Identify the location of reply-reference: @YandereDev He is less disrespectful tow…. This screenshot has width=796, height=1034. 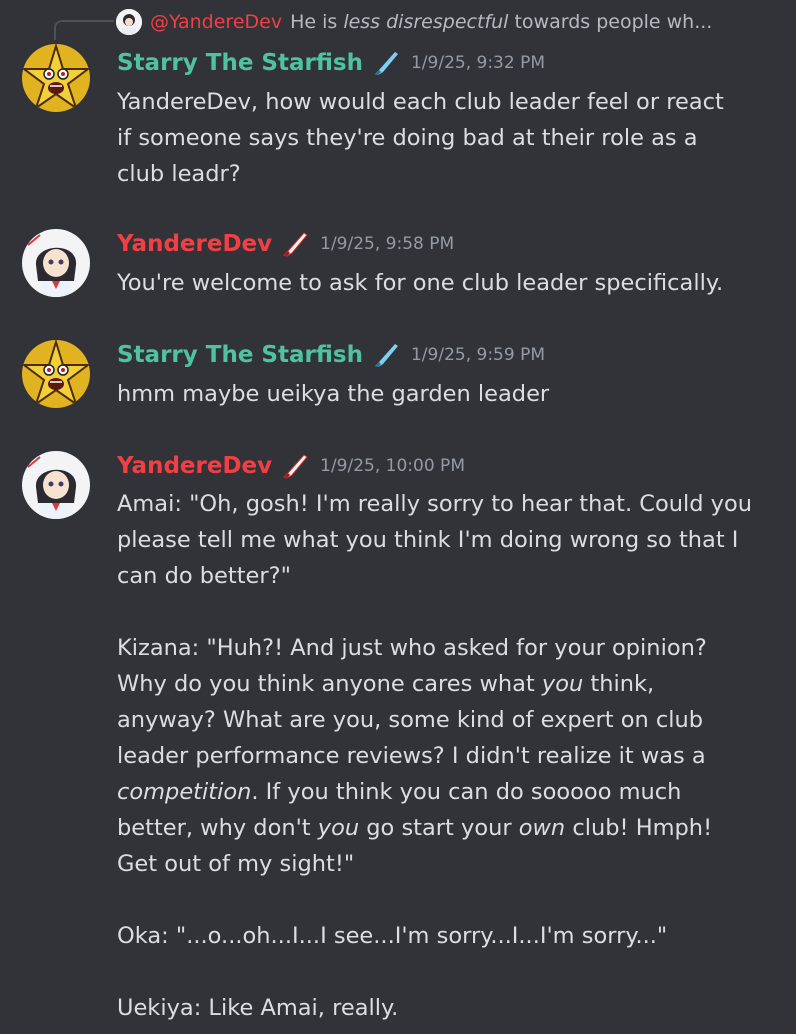
(414, 22).